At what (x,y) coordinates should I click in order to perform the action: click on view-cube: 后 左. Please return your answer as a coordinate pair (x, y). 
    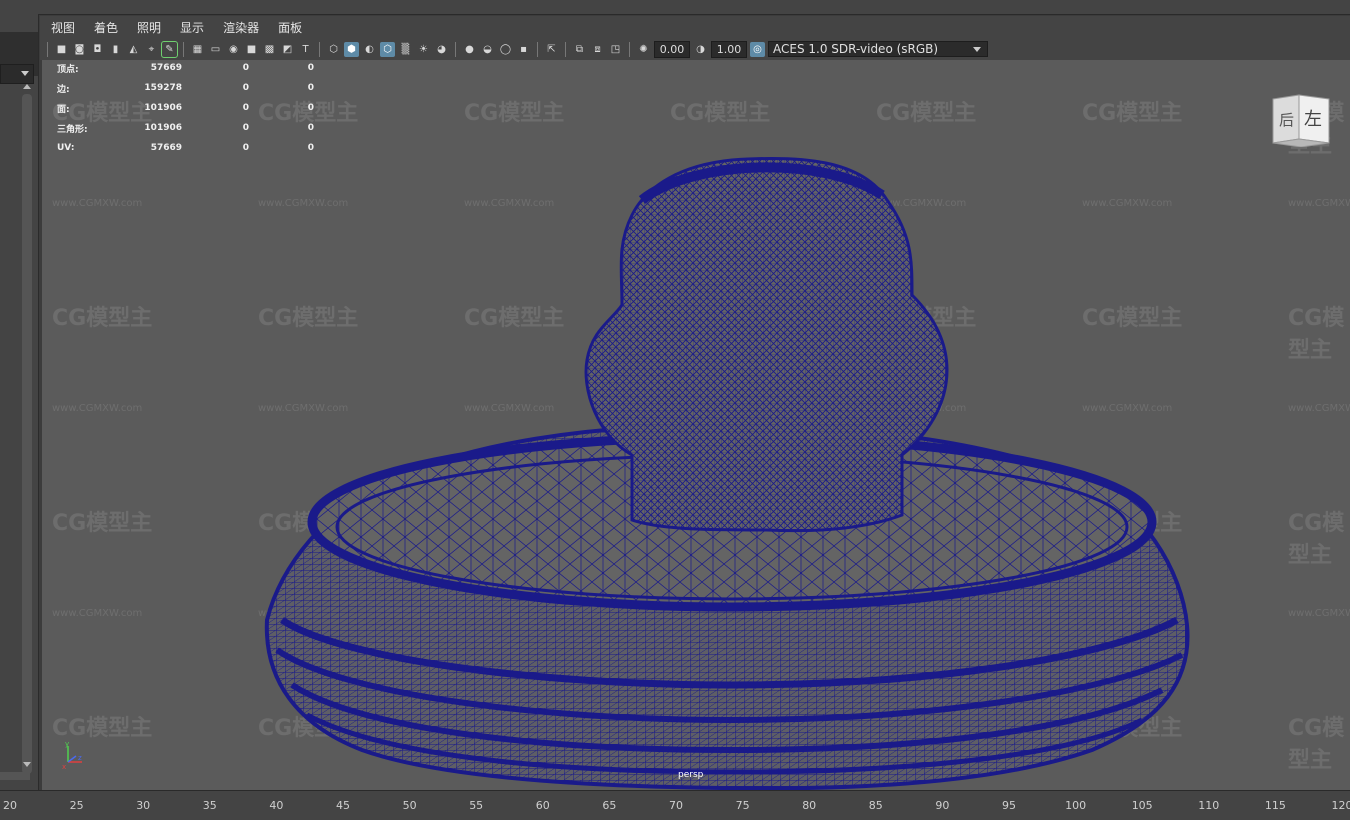
    Looking at the image, I should click on (1300, 120).